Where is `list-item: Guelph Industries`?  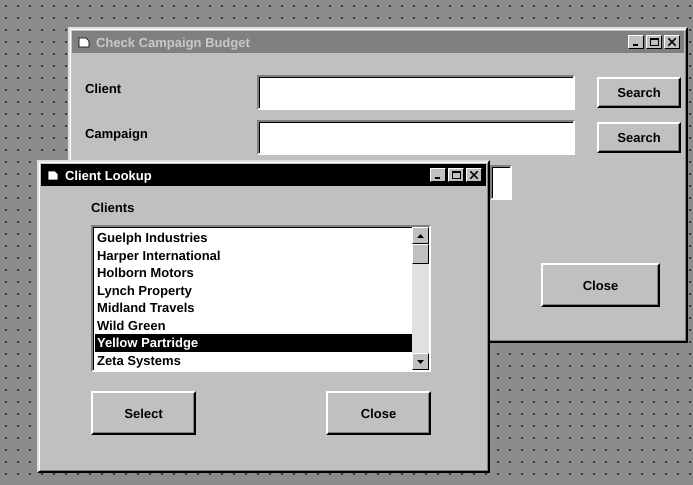
list-item: Guelph Industries is located at coordinates (253, 237).